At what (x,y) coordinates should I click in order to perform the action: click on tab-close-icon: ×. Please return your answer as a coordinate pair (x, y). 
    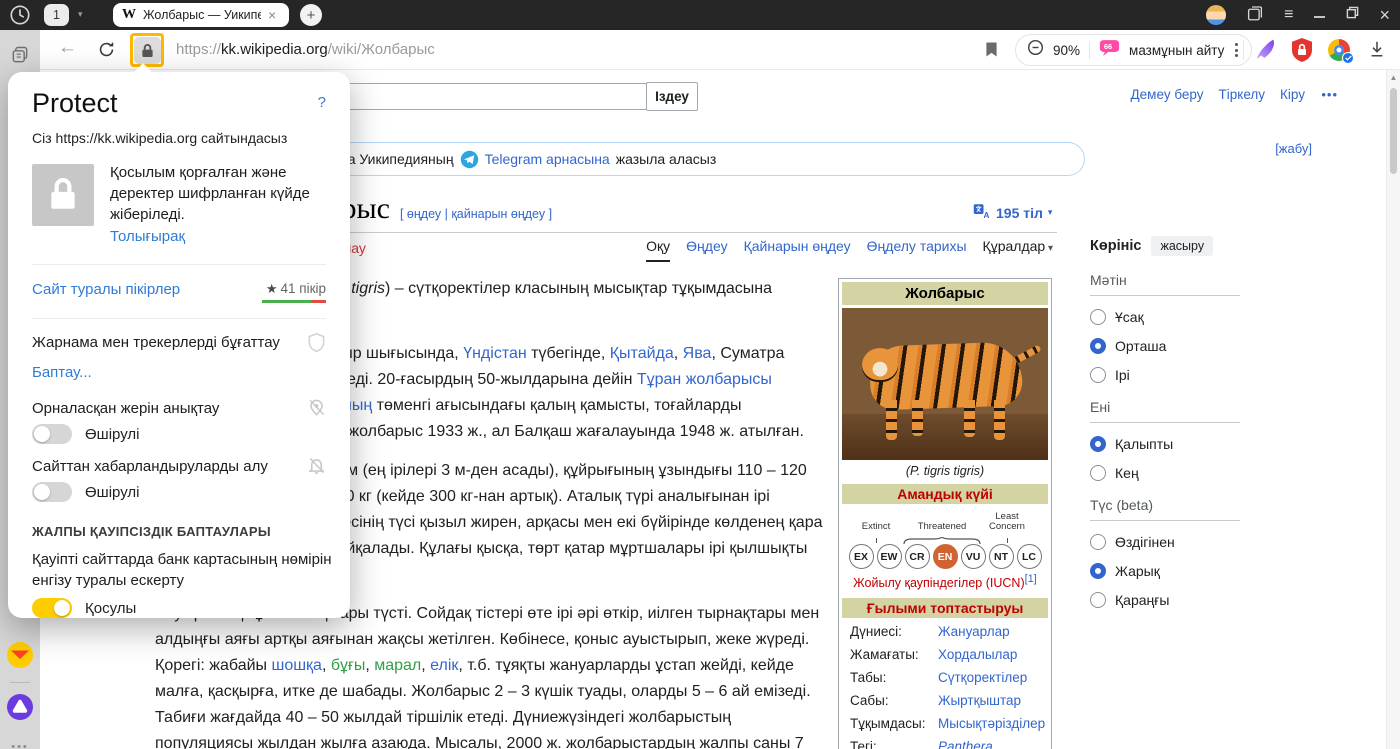
    Looking at the image, I should click on (272, 15).